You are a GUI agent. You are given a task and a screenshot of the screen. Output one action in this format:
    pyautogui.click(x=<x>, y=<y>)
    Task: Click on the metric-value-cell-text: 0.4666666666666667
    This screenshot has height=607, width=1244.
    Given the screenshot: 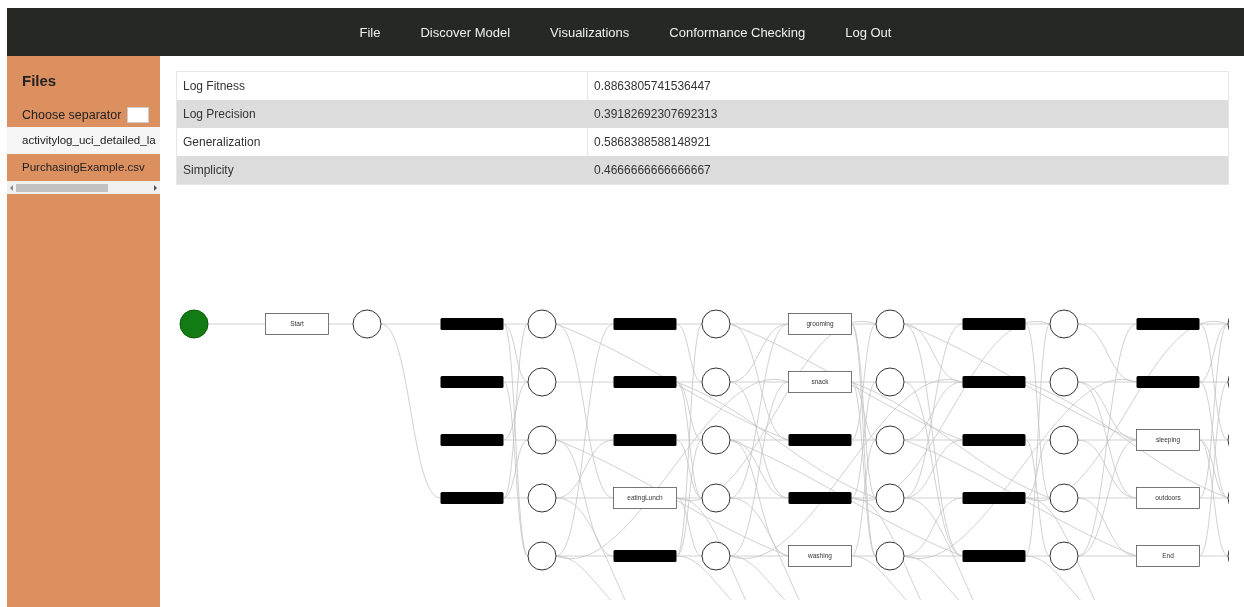 What is the action you would take?
    pyautogui.click(x=652, y=170)
    